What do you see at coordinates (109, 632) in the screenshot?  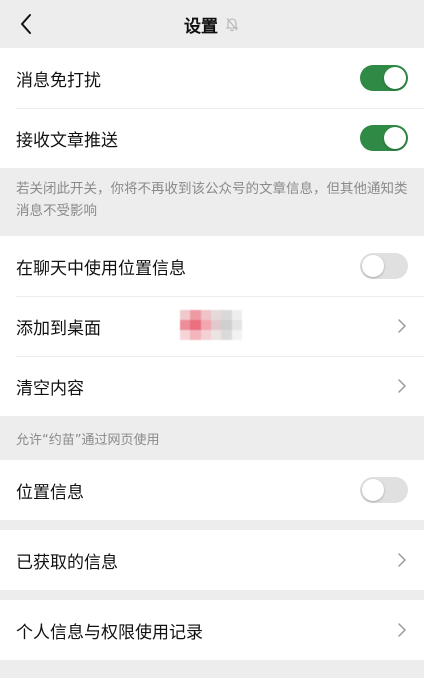 I see `privacy-record-label: 个人信息与权限使用记录` at bounding box center [109, 632].